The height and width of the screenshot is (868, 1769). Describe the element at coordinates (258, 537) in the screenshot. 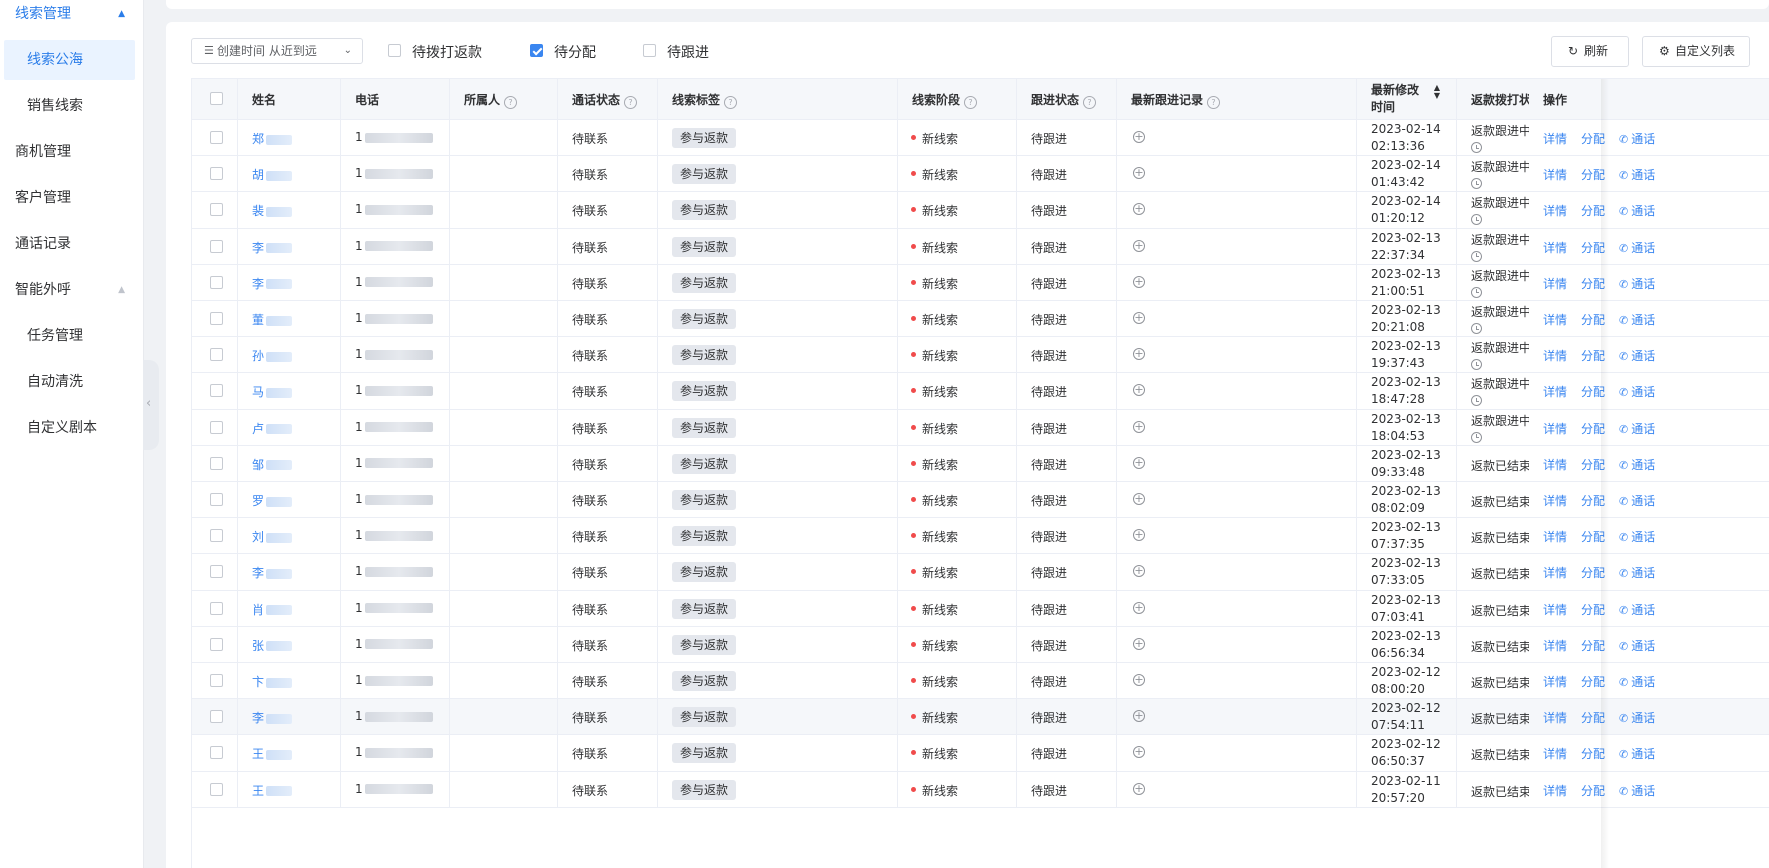

I see `lead-name-link: 刘` at that location.